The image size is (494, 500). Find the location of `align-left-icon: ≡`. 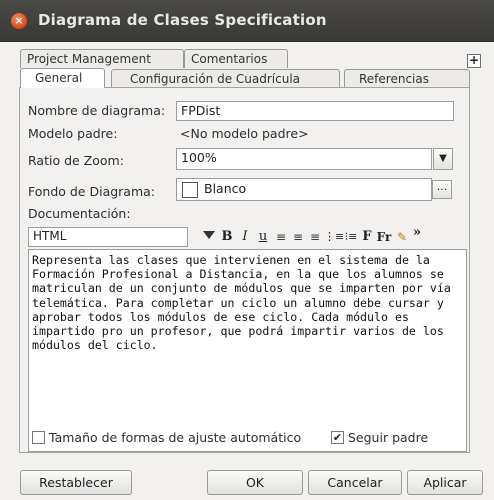

align-left-icon: ≡ is located at coordinates (281, 237).